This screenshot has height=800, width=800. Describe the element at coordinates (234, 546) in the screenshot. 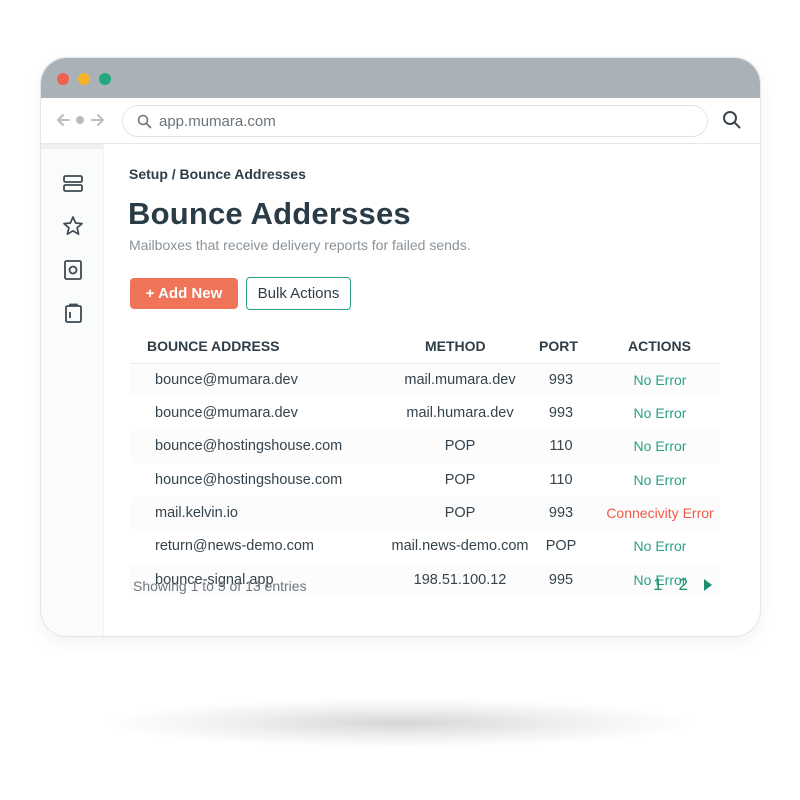

I see `cell-address: return@news-demo.com` at that location.